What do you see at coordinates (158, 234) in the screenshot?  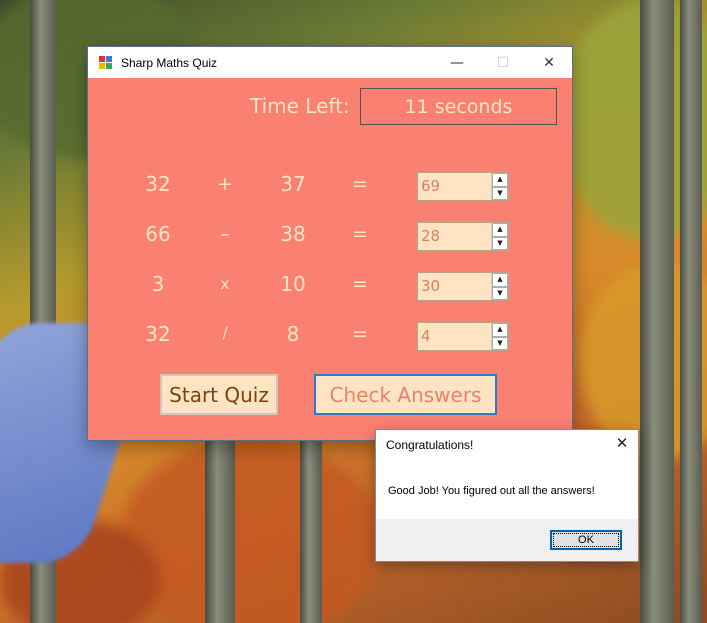 I see `minus-left-operand: 66` at bounding box center [158, 234].